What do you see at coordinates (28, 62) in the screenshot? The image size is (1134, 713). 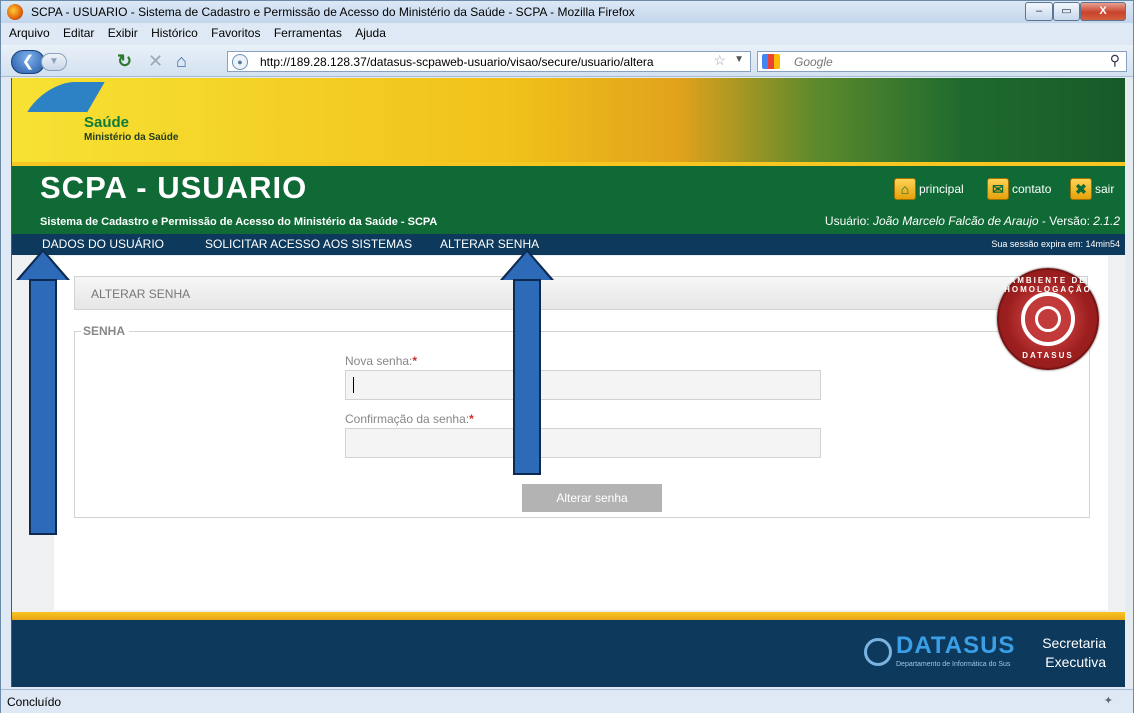 I see `back-button: ❮` at bounding box center [28, 62].